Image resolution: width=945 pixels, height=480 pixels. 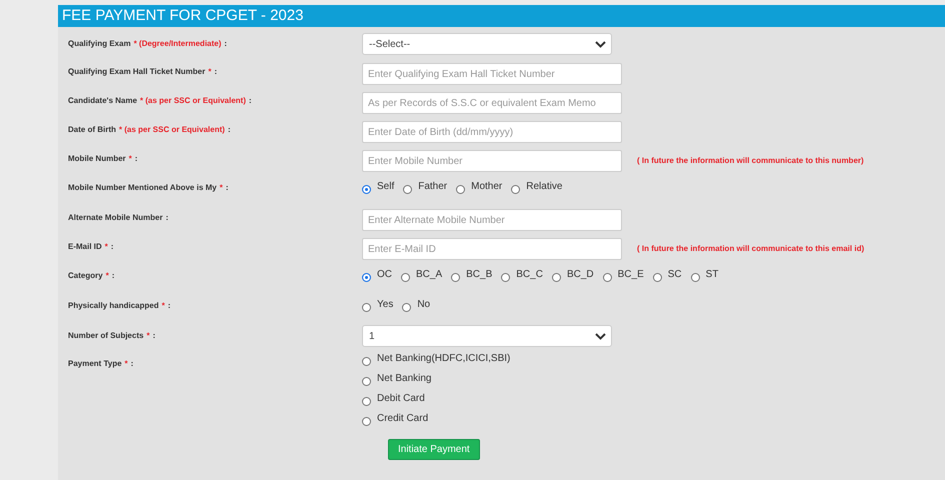 I want to click on field-label: Candidate's Name, so click(x=103, y=100).